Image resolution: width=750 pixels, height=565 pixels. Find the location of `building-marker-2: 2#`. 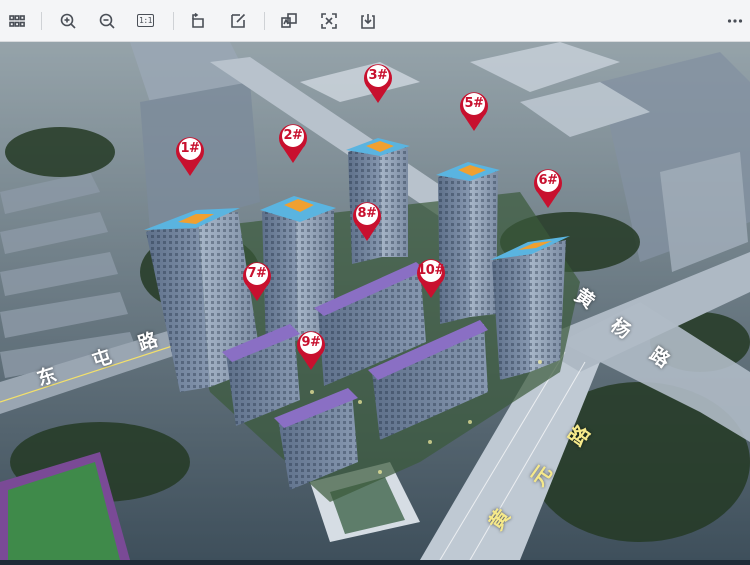

building-marker-2: 2# is located at coordinates (293, 143).